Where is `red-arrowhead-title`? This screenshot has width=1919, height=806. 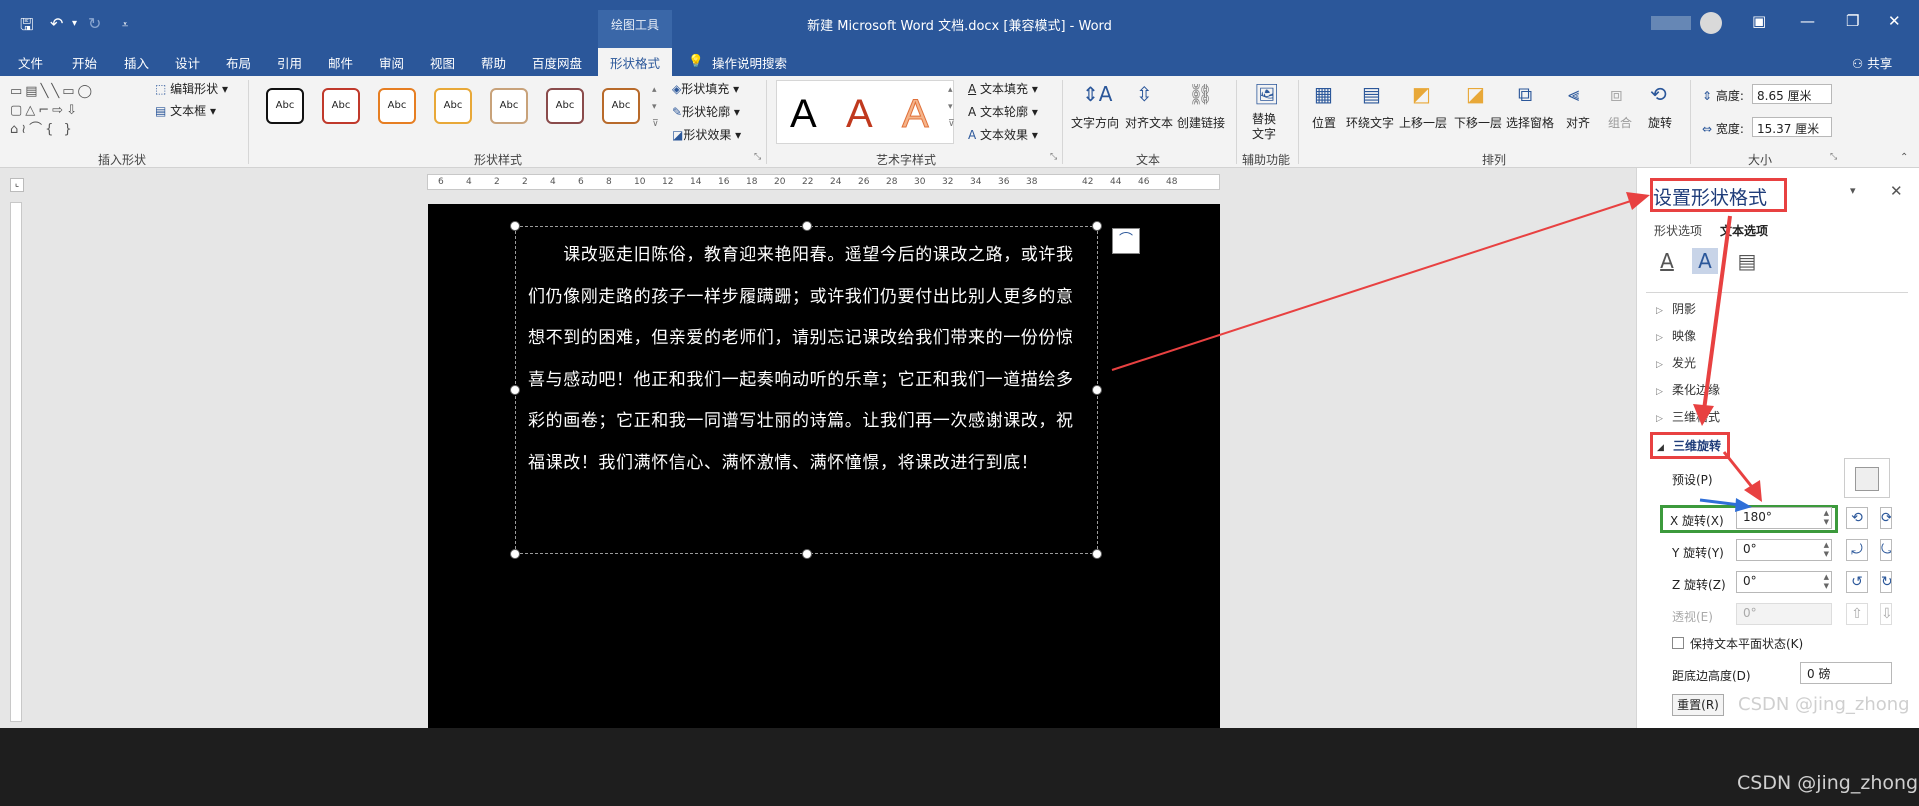 red-arrowhead-title is located at coordinates (1638, 201).